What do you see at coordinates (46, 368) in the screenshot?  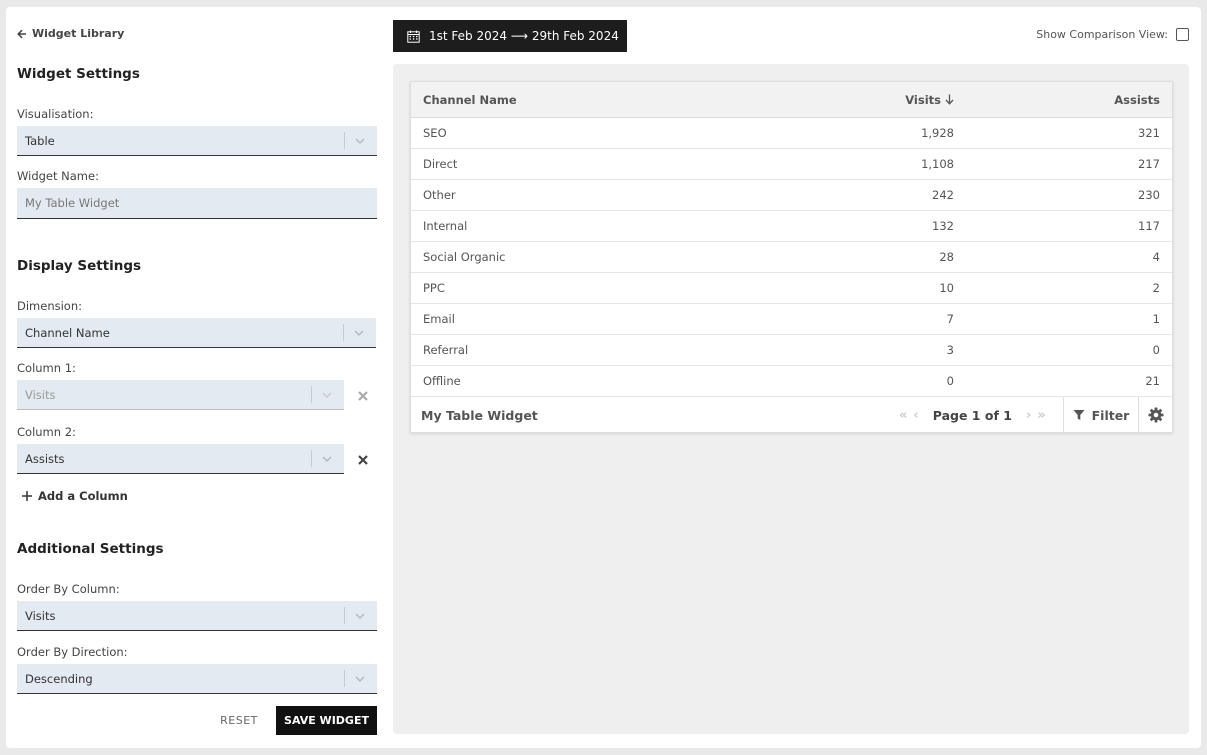 I see `column-1-label: Column 1:` at bounding box center [46, 368].